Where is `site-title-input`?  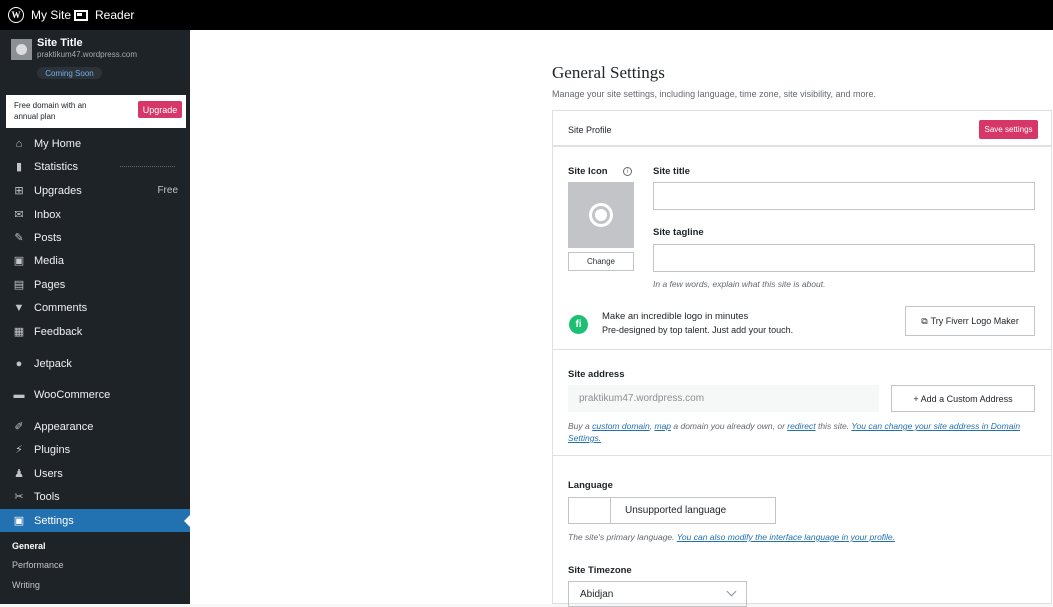 site-title-input is located at coordinates (844, 196).